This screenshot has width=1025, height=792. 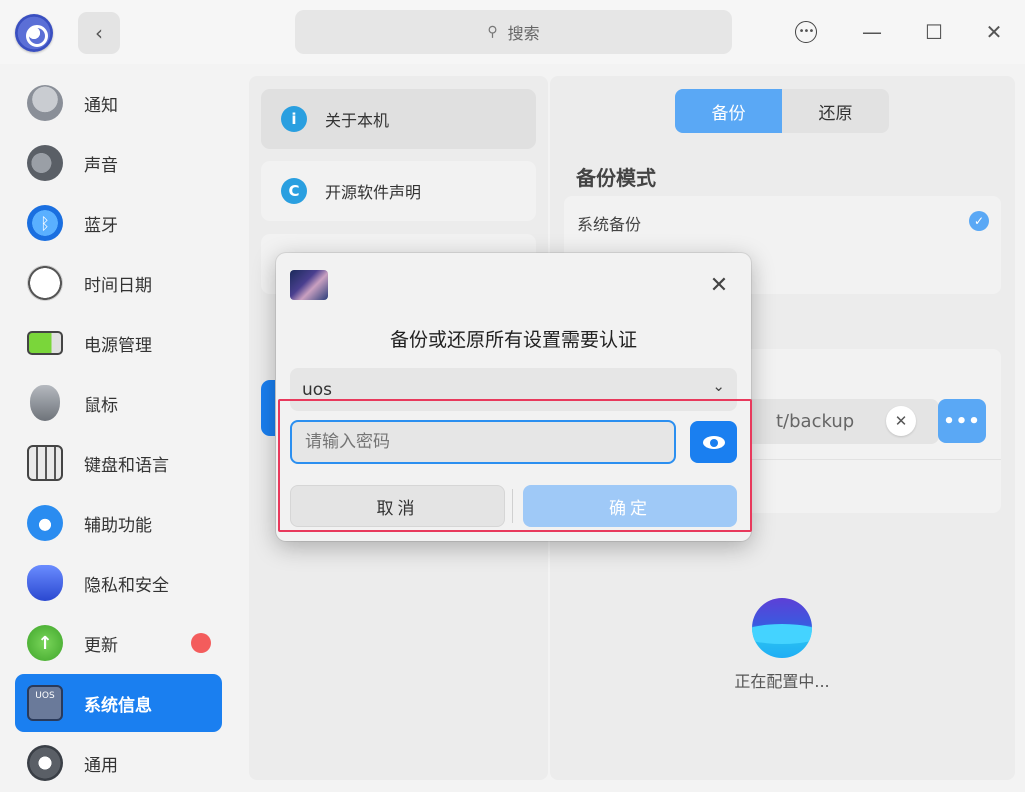 What do you see at coordinates (118, 285) in the screenshot?
I see `sidebar-item-label: 时间日期` at bounding box center [118, 285].